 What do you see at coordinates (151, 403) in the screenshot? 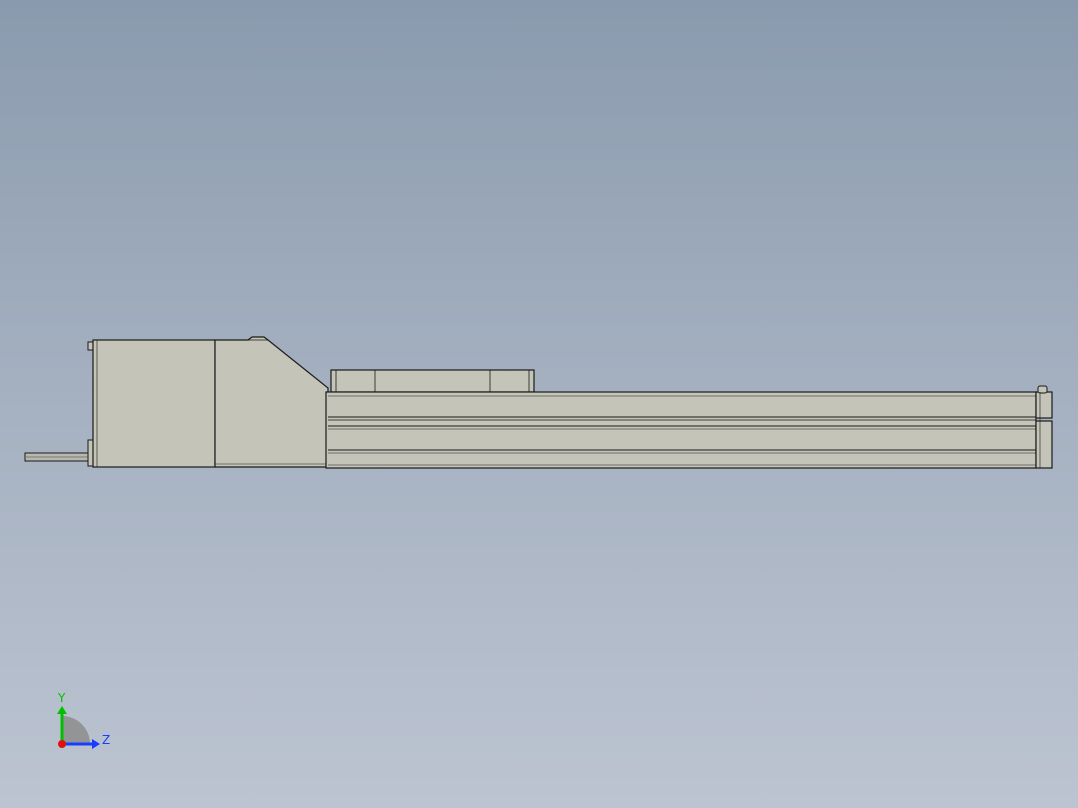
I see `motor-body` at bounding box center [151, 403].